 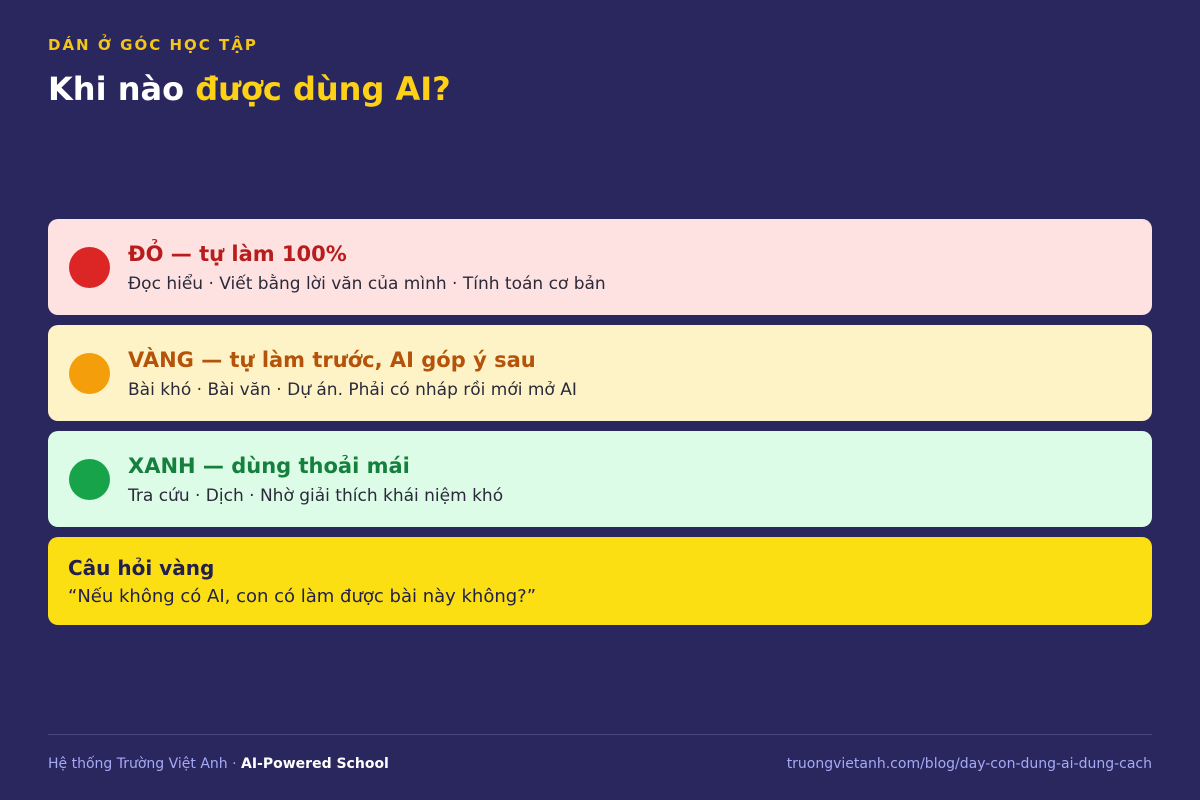 What do you see at coordinates (600, 734) in the screenshot?
I see `footer-divider` at bounding box center [600, 734].